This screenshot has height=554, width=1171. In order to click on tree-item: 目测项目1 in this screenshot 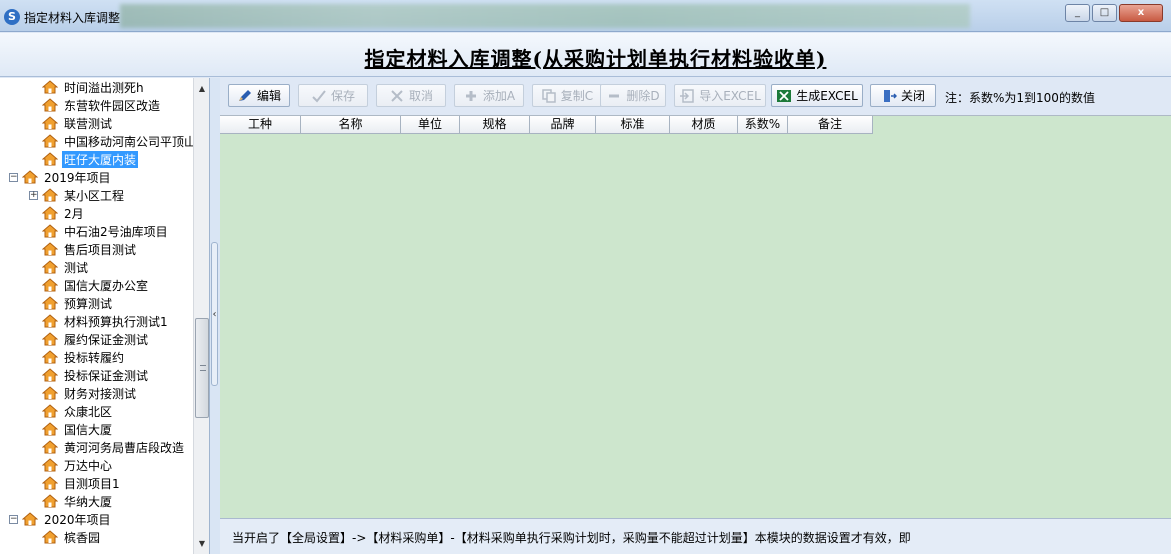, I will do `click(81, 483)`.